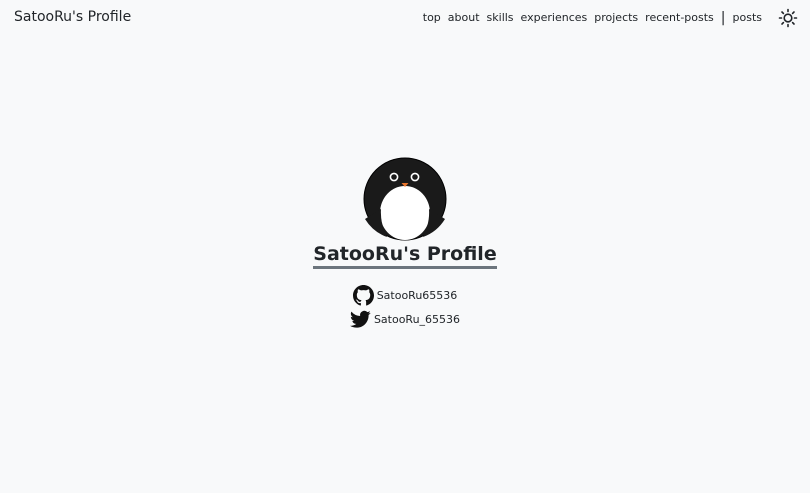 The height and width of the screenshot is (493, 810). I want to click on profile-title: SatooRu's Profile, so click(405, 256).